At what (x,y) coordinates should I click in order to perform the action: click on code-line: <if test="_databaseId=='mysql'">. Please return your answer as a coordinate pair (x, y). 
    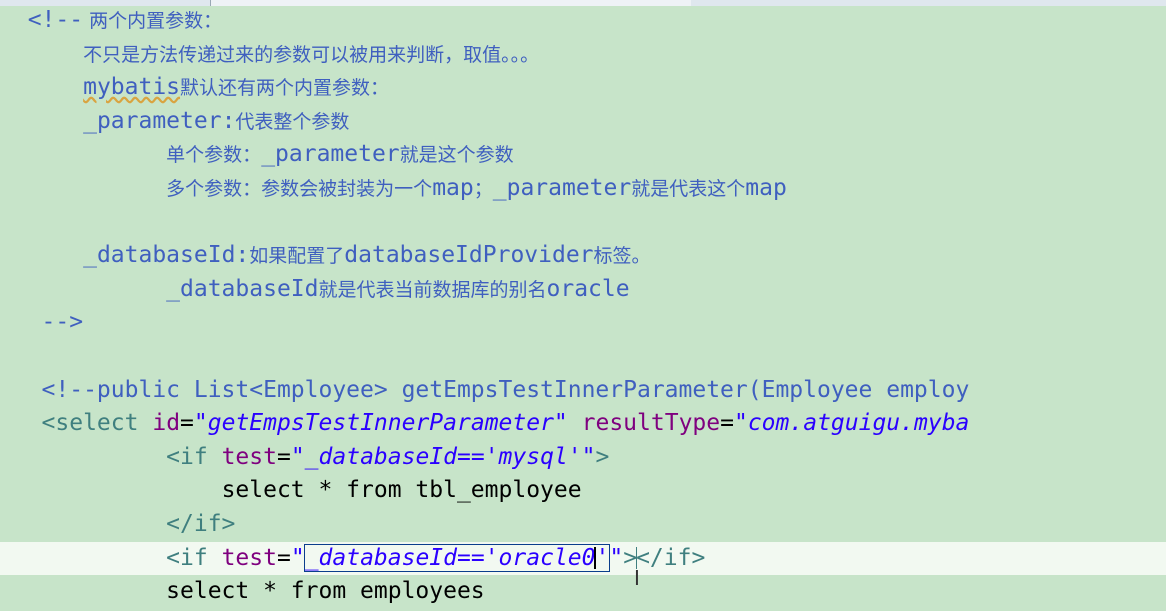
    Looking at the image, I should click on (388, 456).